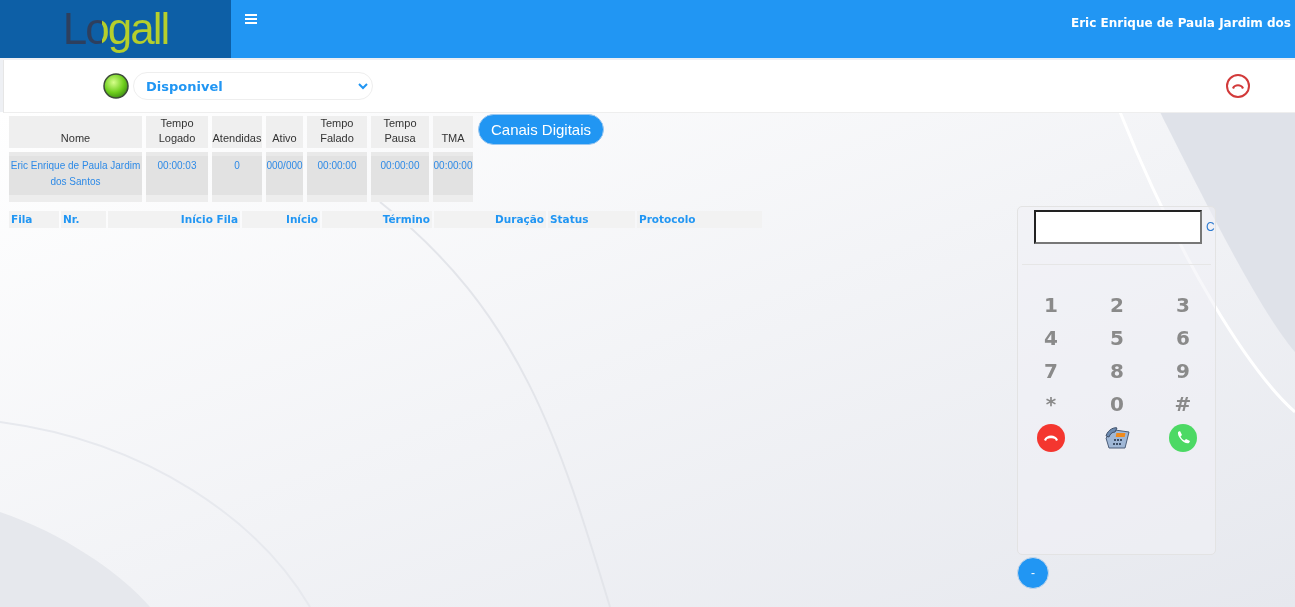 Image resolution: width=1295 pixels, height=607 pixels. What do you see at coordinates (1117, 305) in the screenshot?
I see `dial-key: 2` at bounding box center [1117, 305].